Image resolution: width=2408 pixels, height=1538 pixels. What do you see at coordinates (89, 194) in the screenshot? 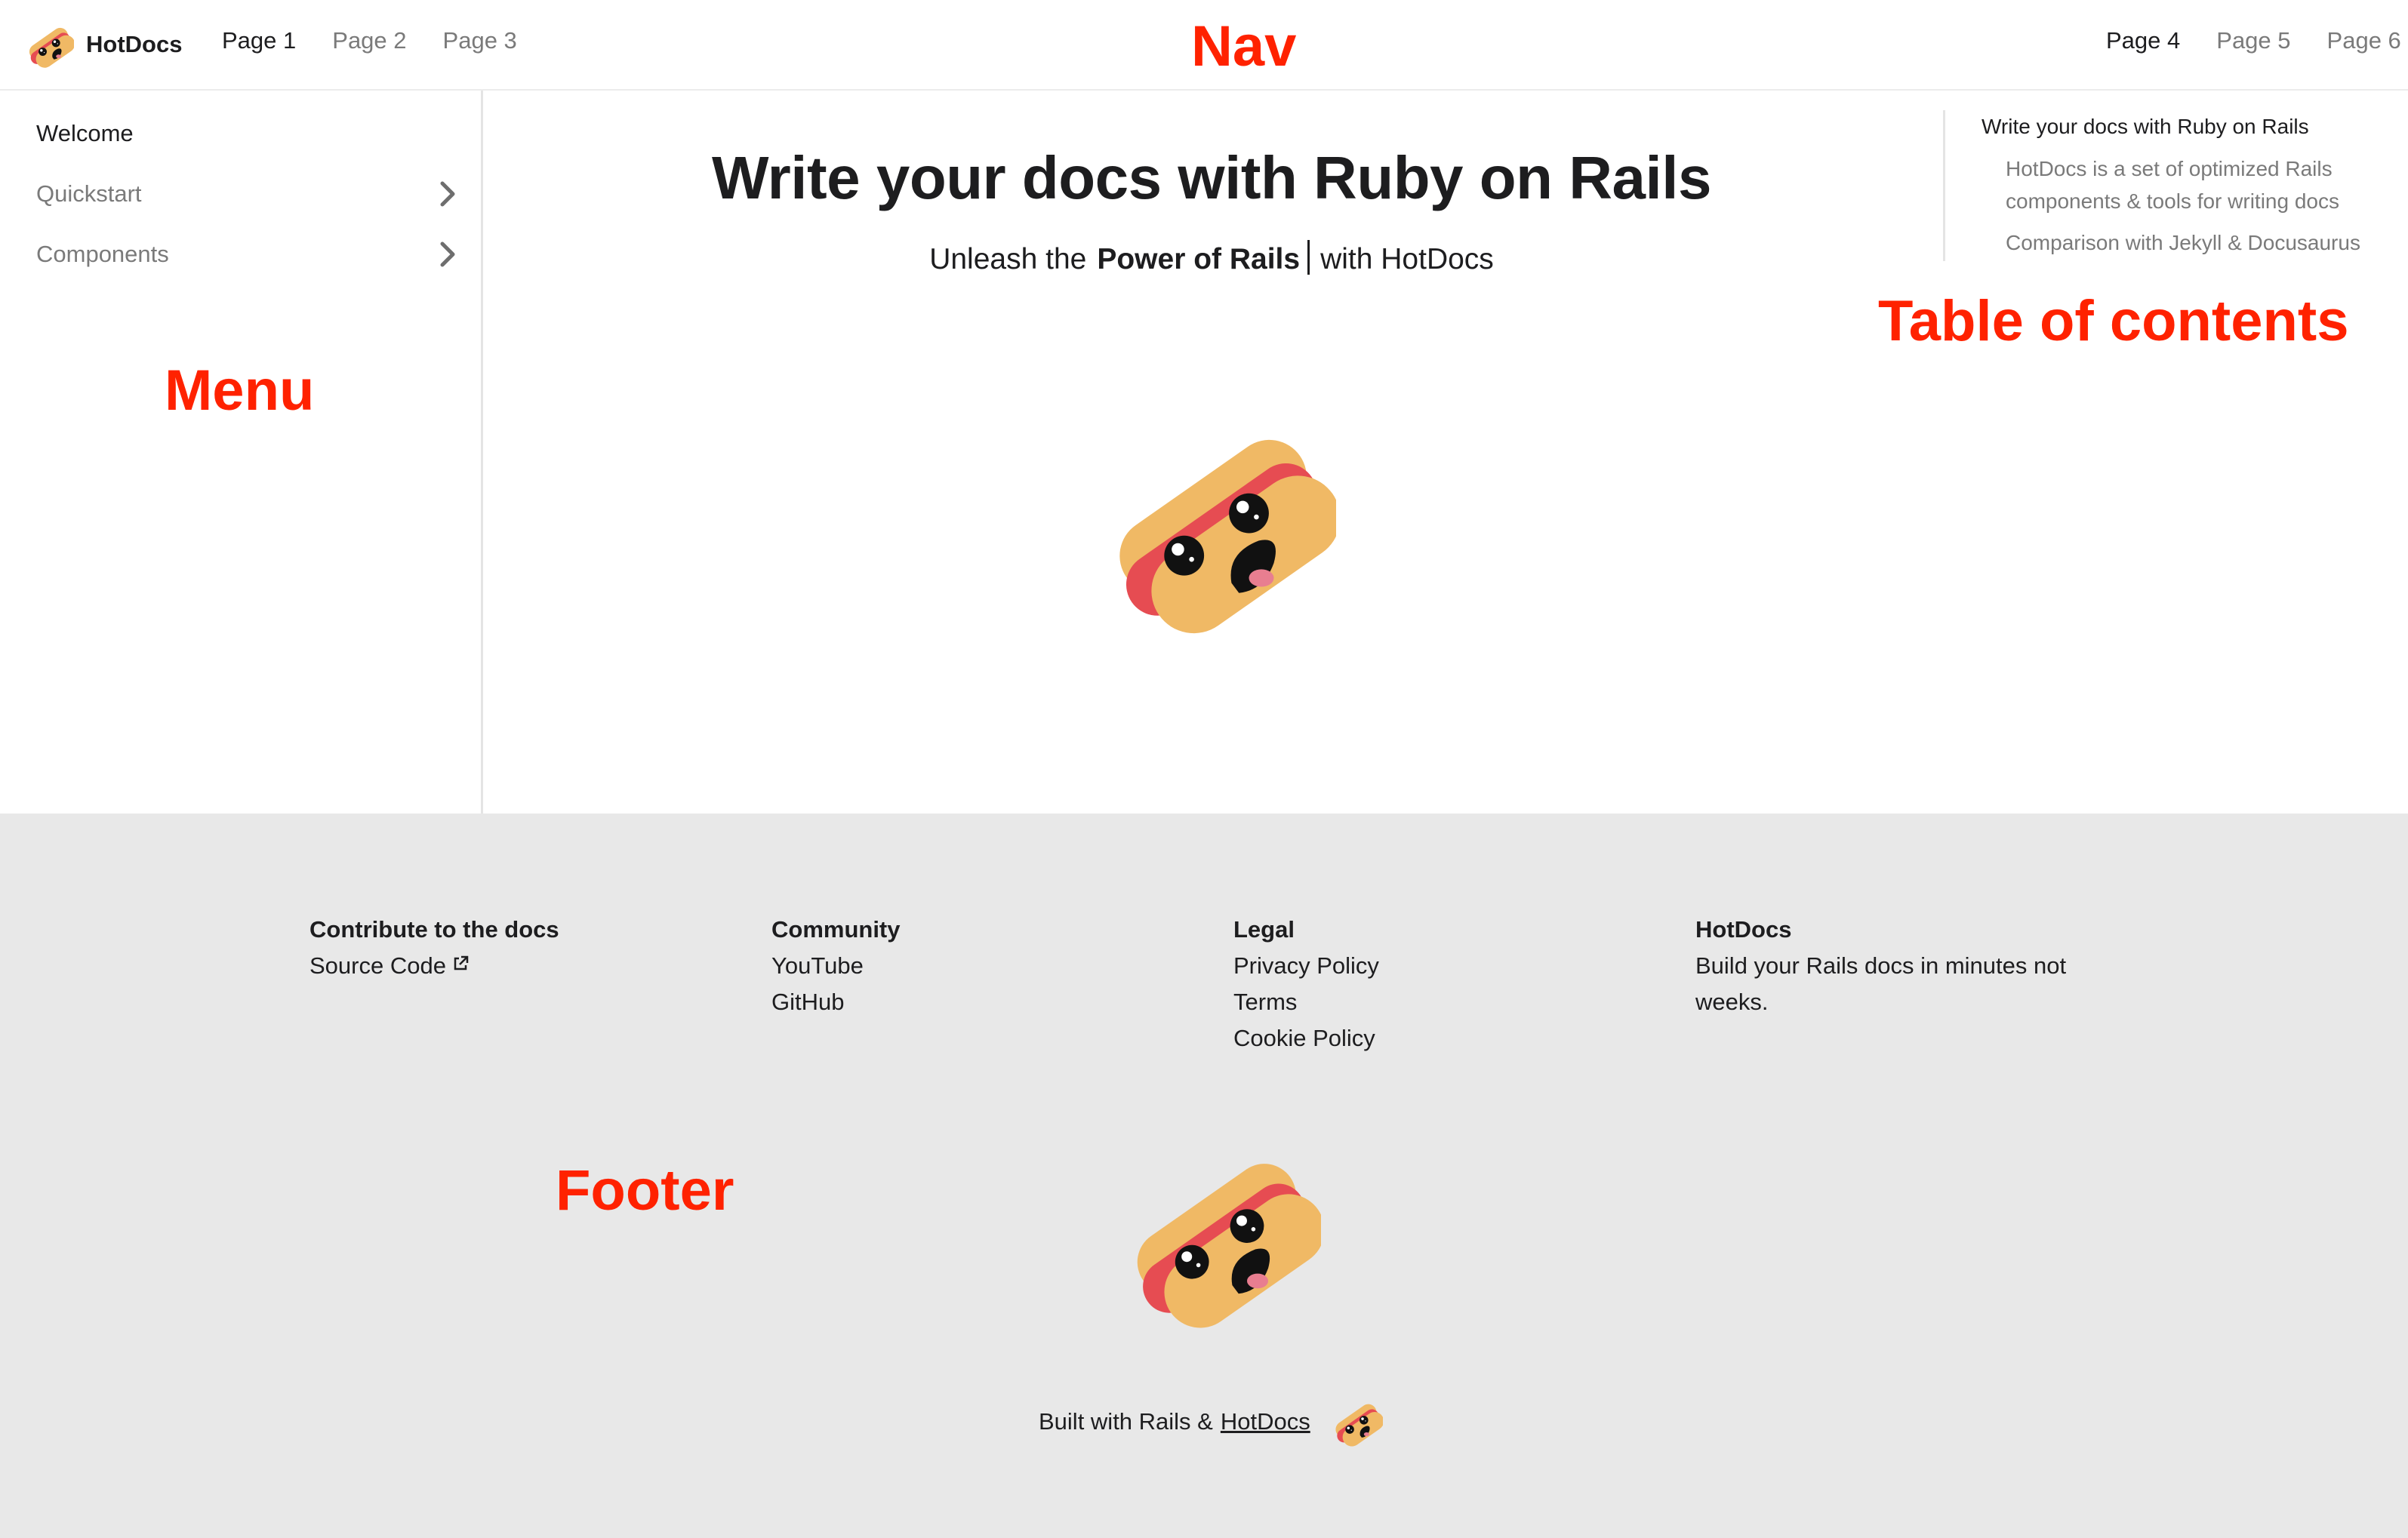
I see `sidebar-item-label: Quickstart` at bounding box center [89, 194].